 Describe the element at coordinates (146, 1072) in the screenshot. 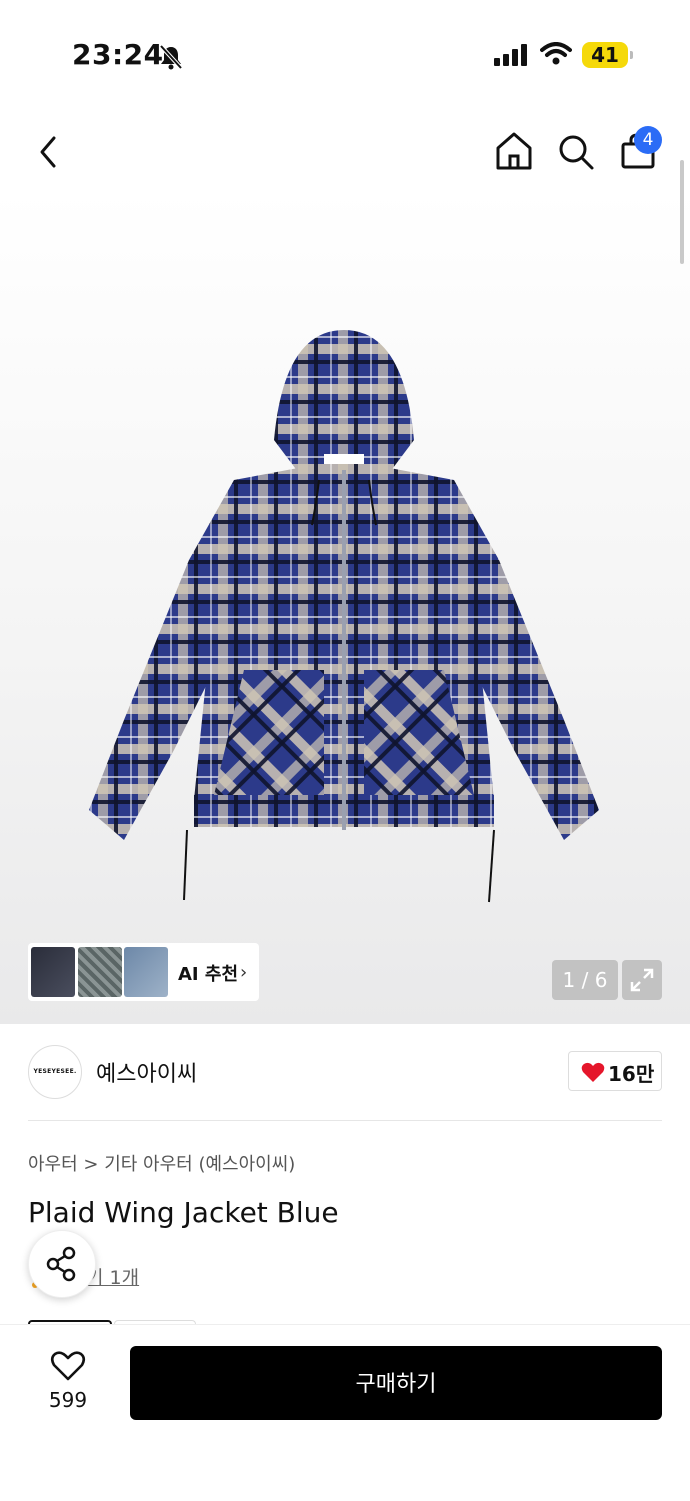

I see `brand-name: 예스아이씨` at that location.